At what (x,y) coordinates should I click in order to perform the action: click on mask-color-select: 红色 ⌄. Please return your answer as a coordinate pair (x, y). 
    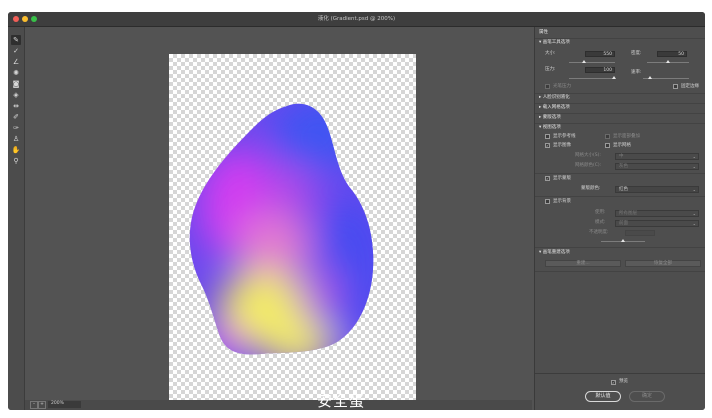
    Looking at the image, I should click on (657, 189).